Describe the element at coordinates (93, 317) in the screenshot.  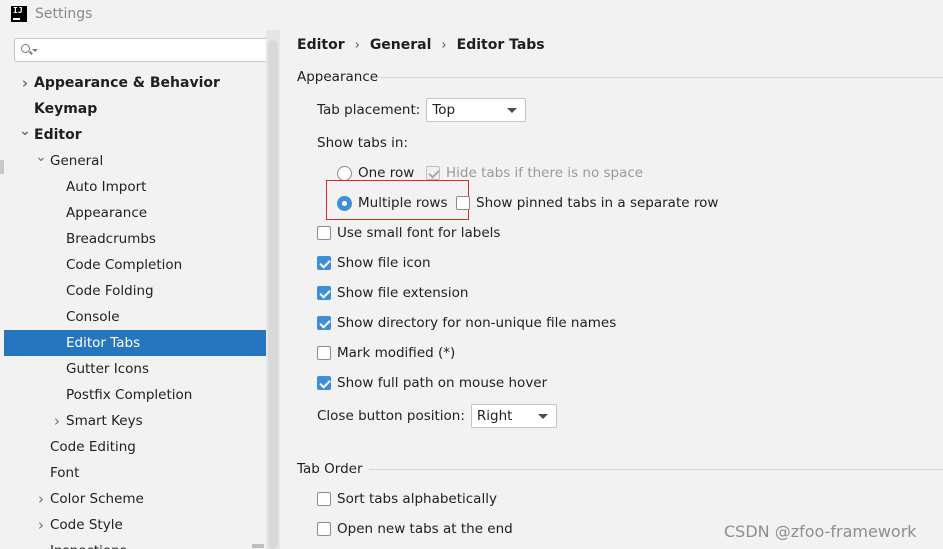
I see `tree-item-label: Console` at that location.